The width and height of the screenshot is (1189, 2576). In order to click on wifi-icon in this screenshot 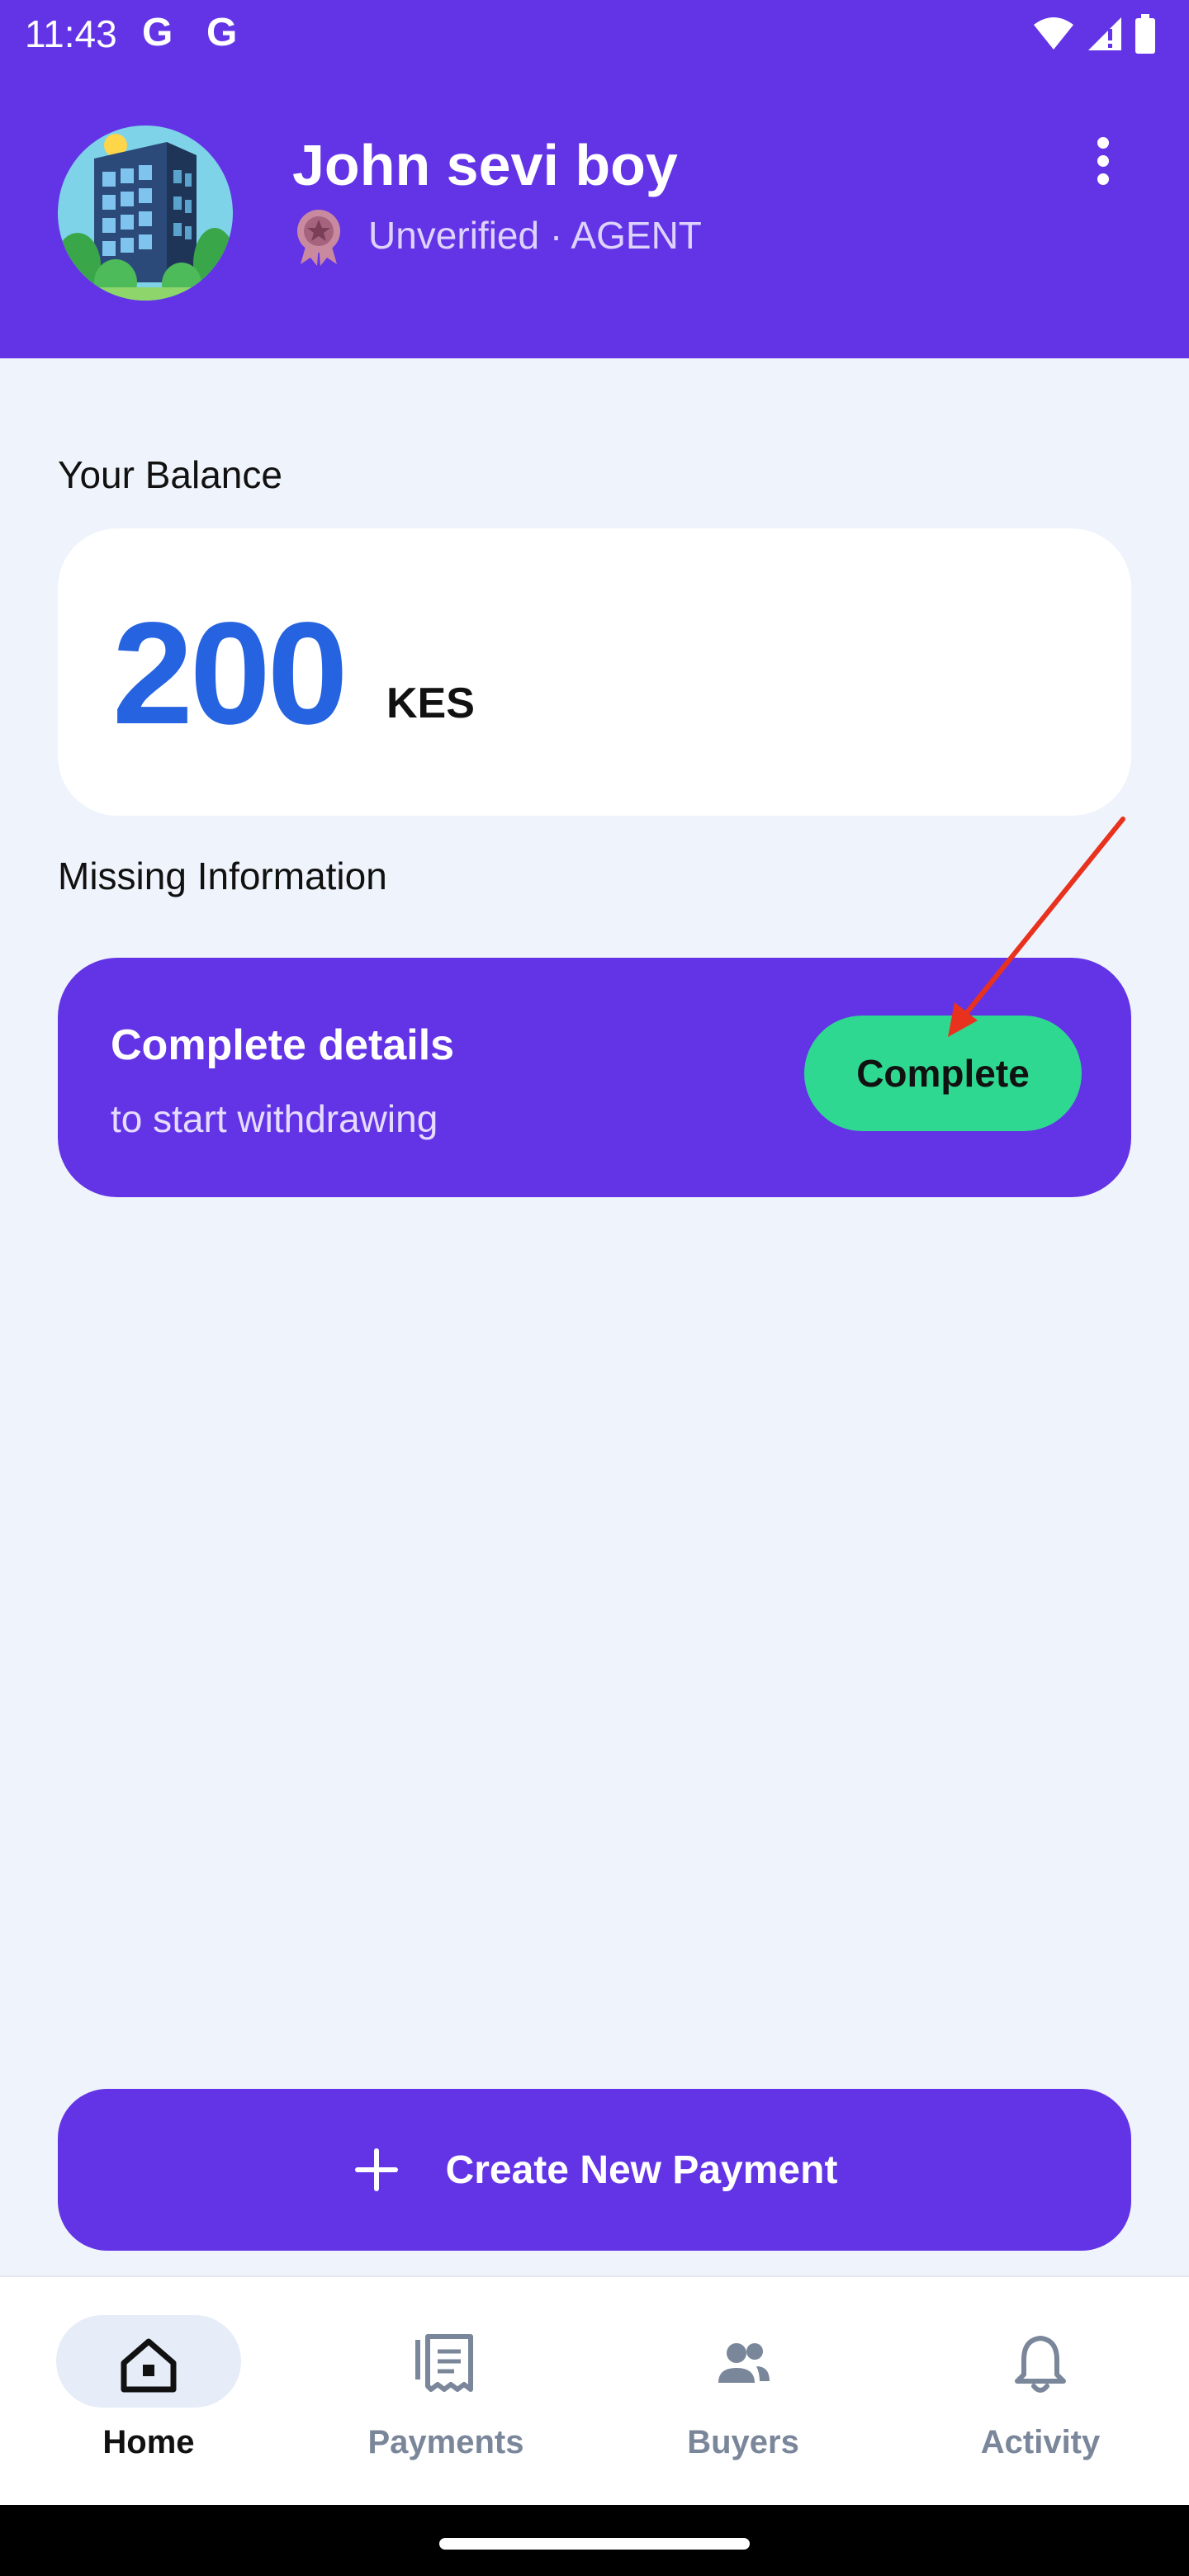, I will do `click(1053, 33)`.